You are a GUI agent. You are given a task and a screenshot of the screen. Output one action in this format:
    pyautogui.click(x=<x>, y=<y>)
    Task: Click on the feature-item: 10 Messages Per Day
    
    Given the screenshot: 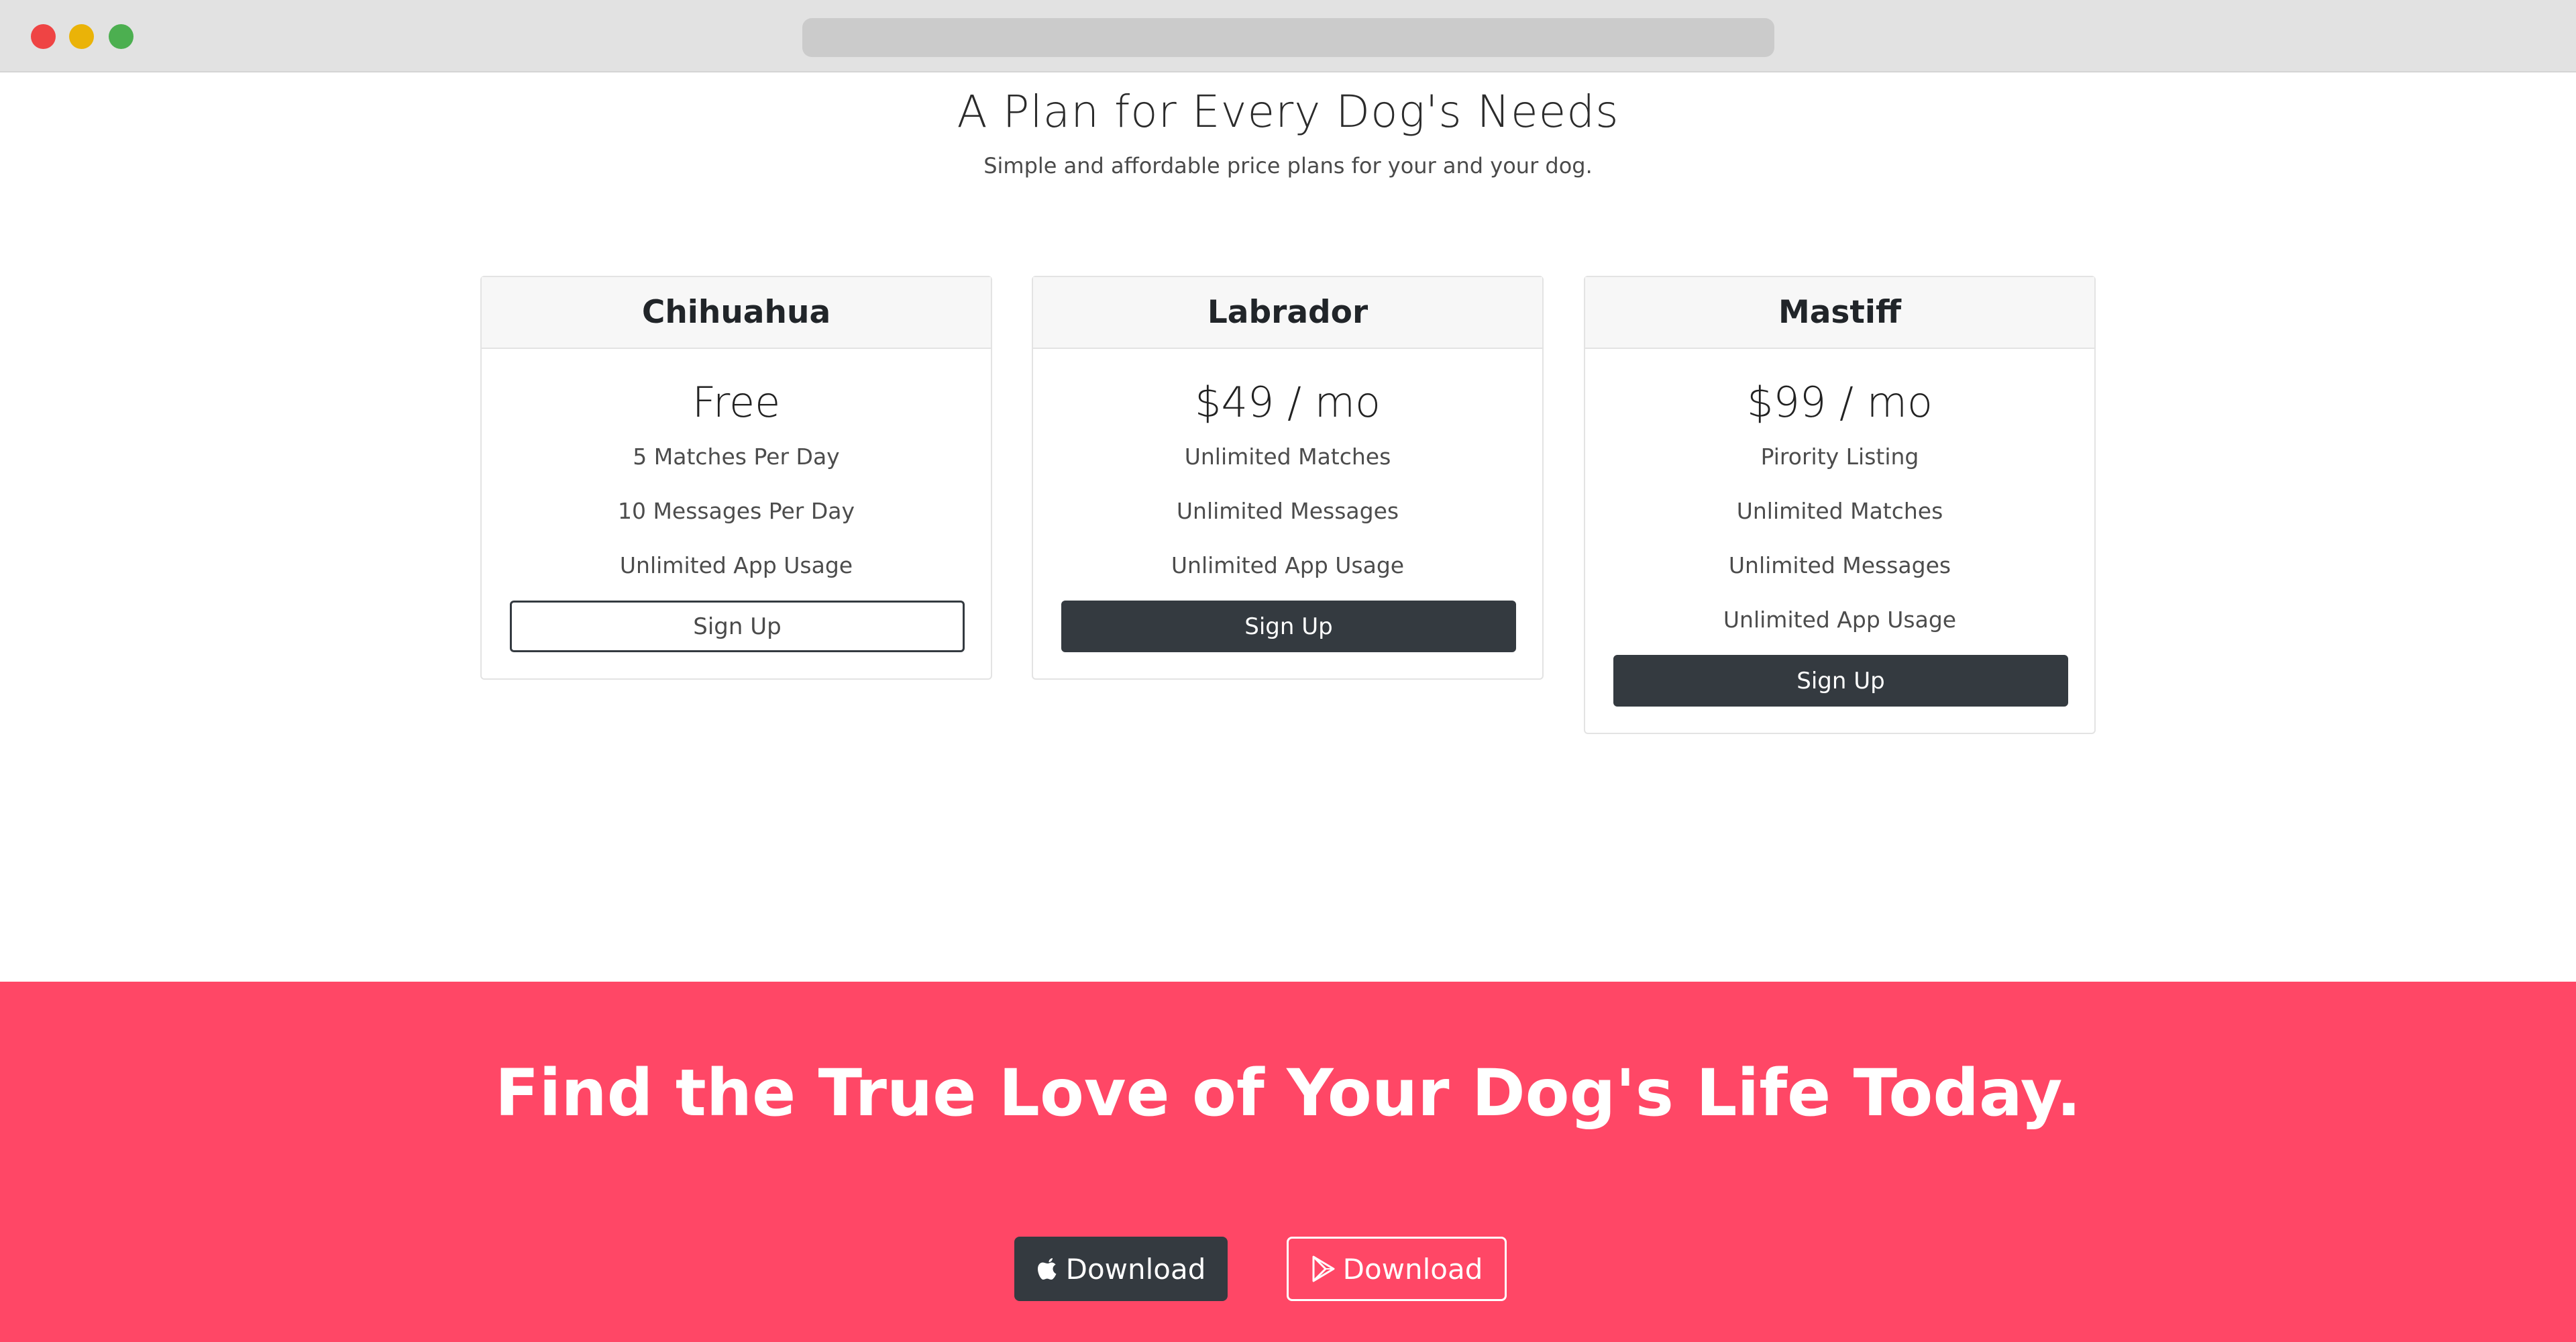 What is the action you would take?
    pyautogui.click(x=736, y=511)
    